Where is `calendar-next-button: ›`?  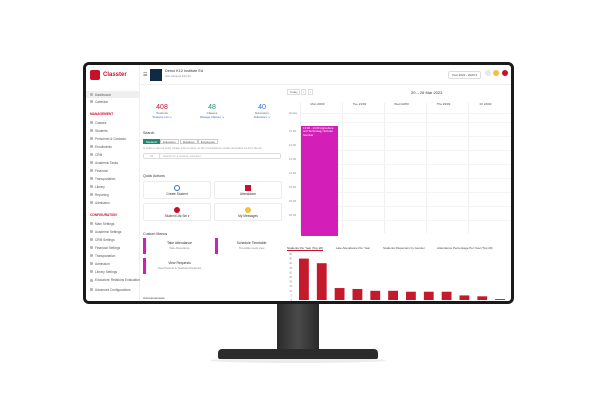
calendar-next-button: › is located at coordinates (310, 92).